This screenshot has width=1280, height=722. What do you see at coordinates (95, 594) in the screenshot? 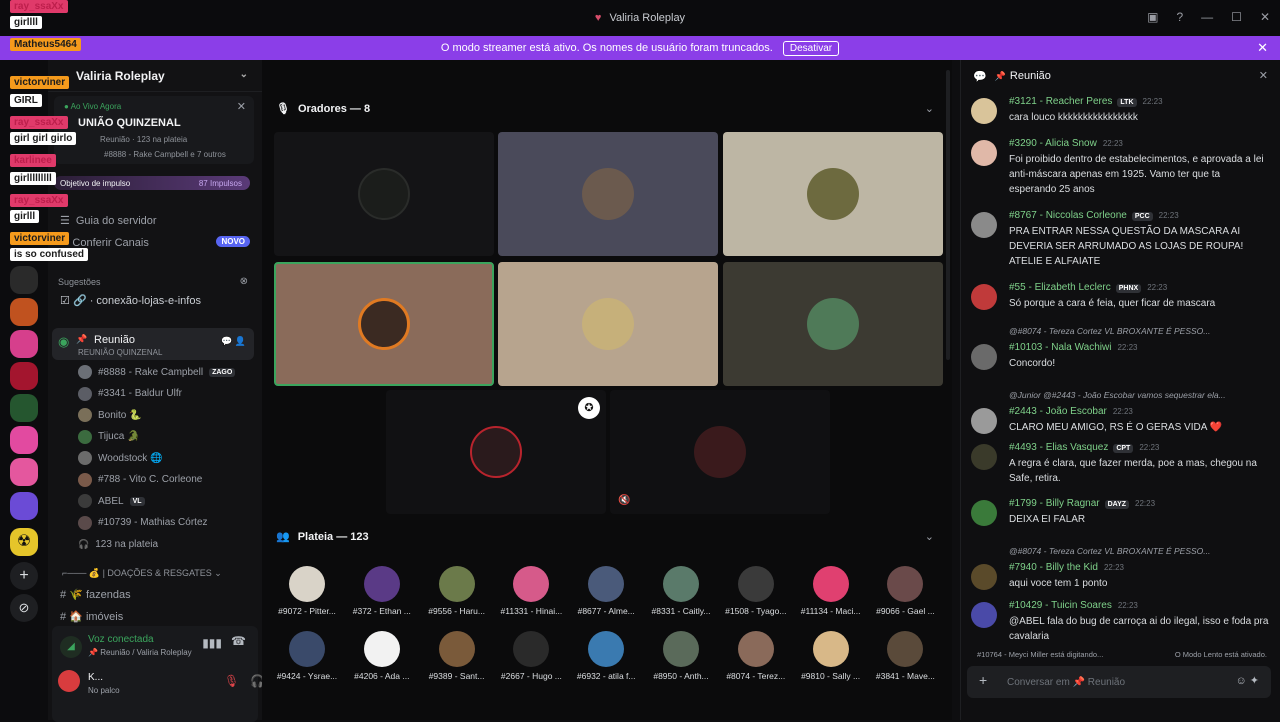
I see `channel-fazendas: # 🌾 fazendas` at bounding box center [95, 594].